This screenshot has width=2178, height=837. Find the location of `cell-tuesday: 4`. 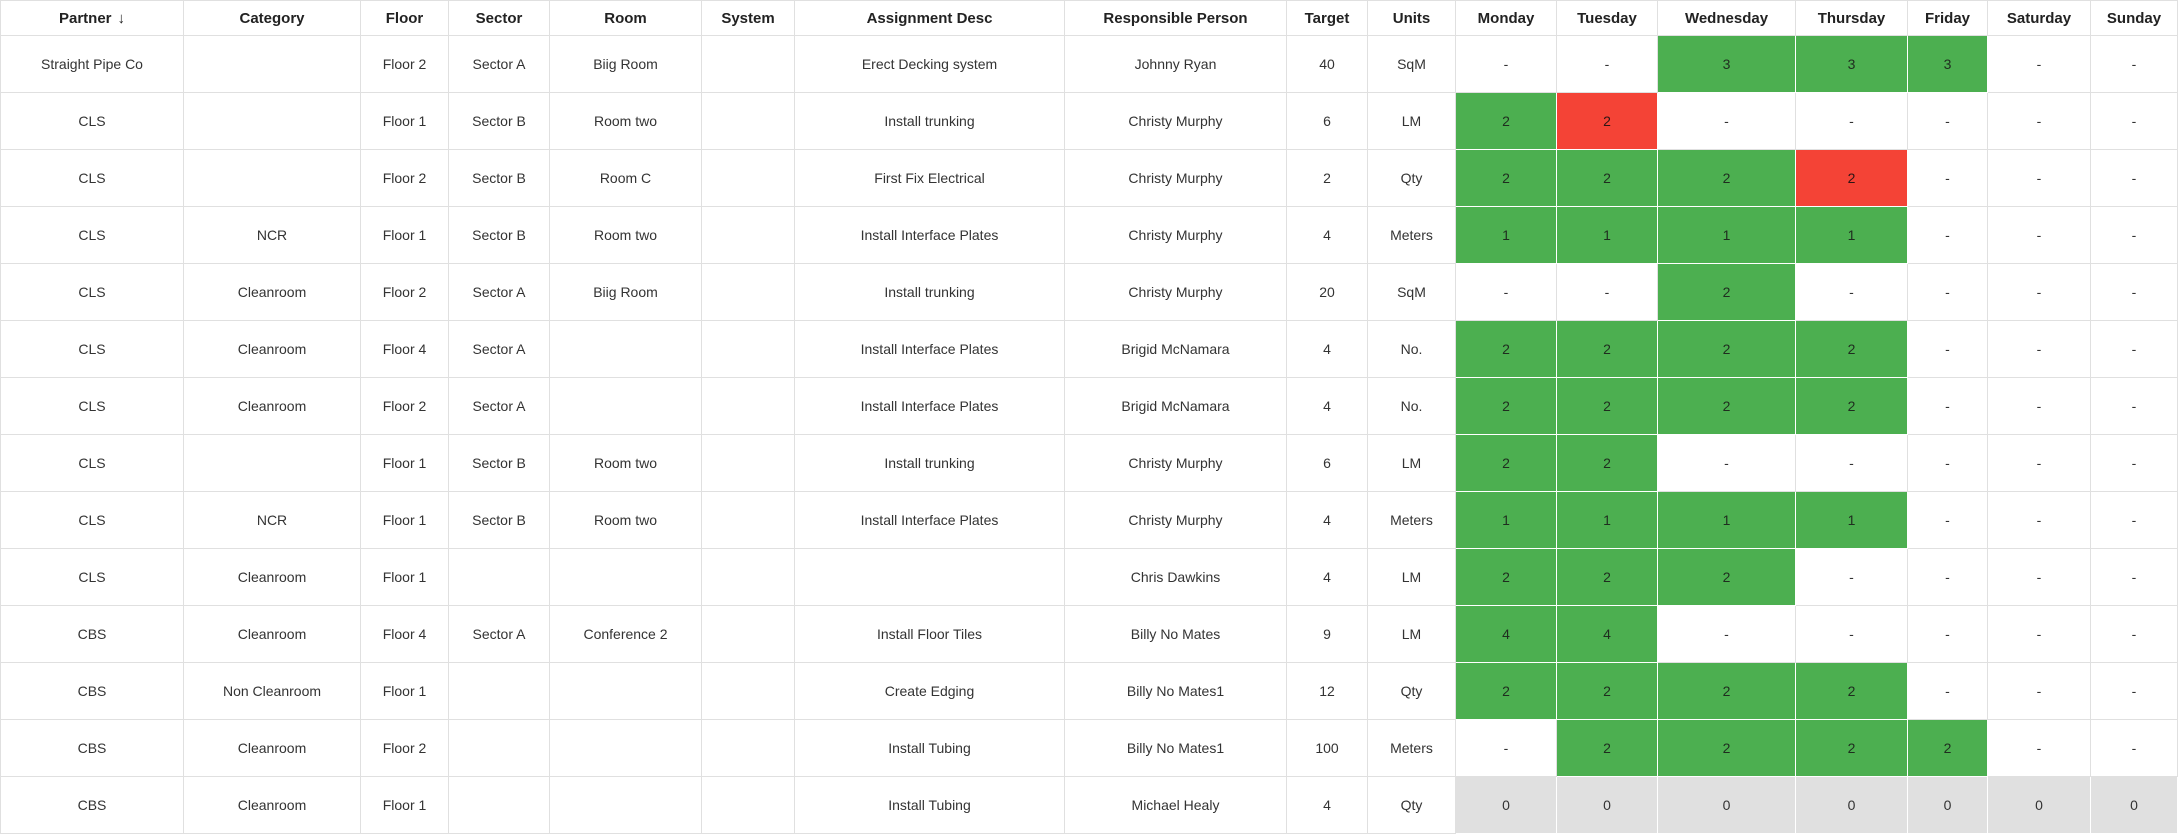

cell-tuesday: 4 is located at coordinates (1607, 634).